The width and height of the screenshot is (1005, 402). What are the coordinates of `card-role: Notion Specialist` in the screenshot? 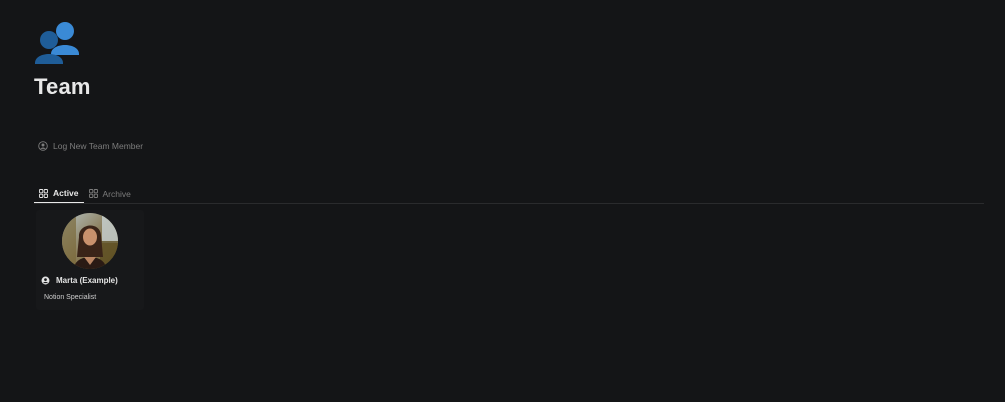 It's located at (70, 297).